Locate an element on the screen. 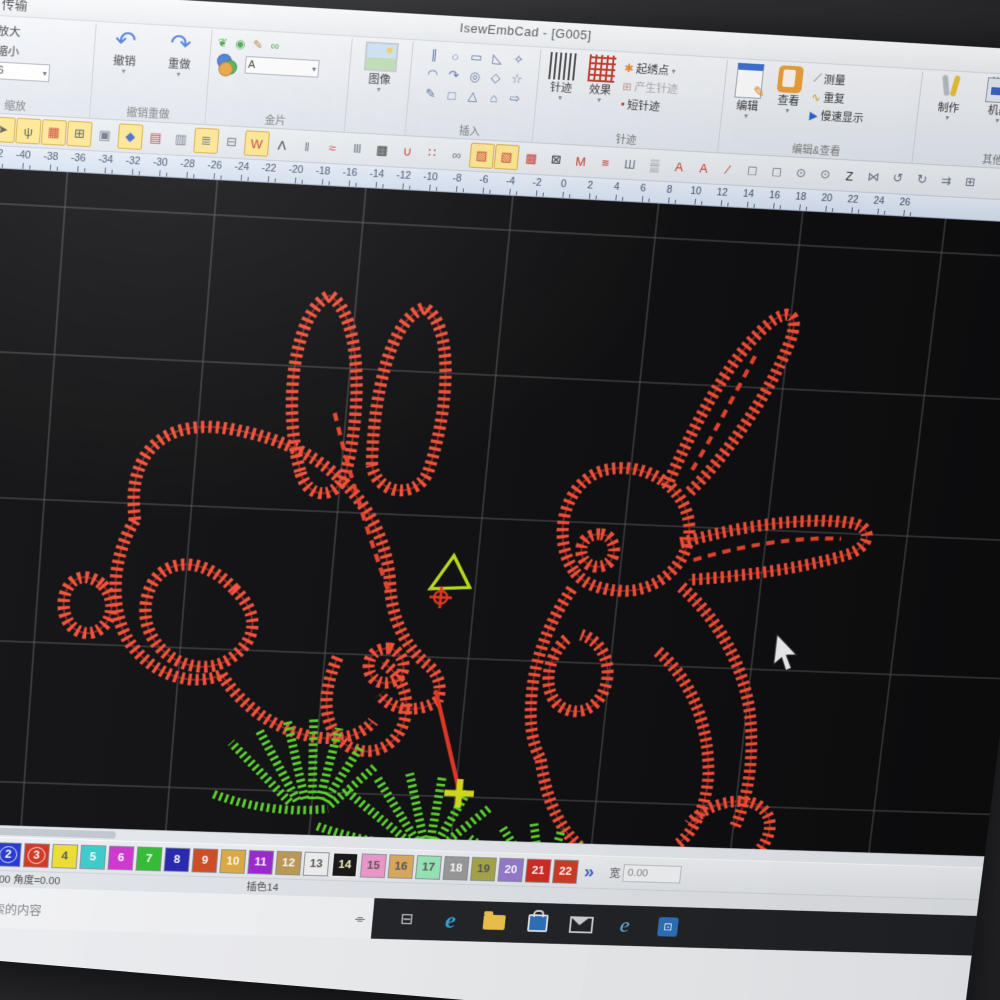  insert-shape-icon: ◇ is located at coordinates (495, 78).